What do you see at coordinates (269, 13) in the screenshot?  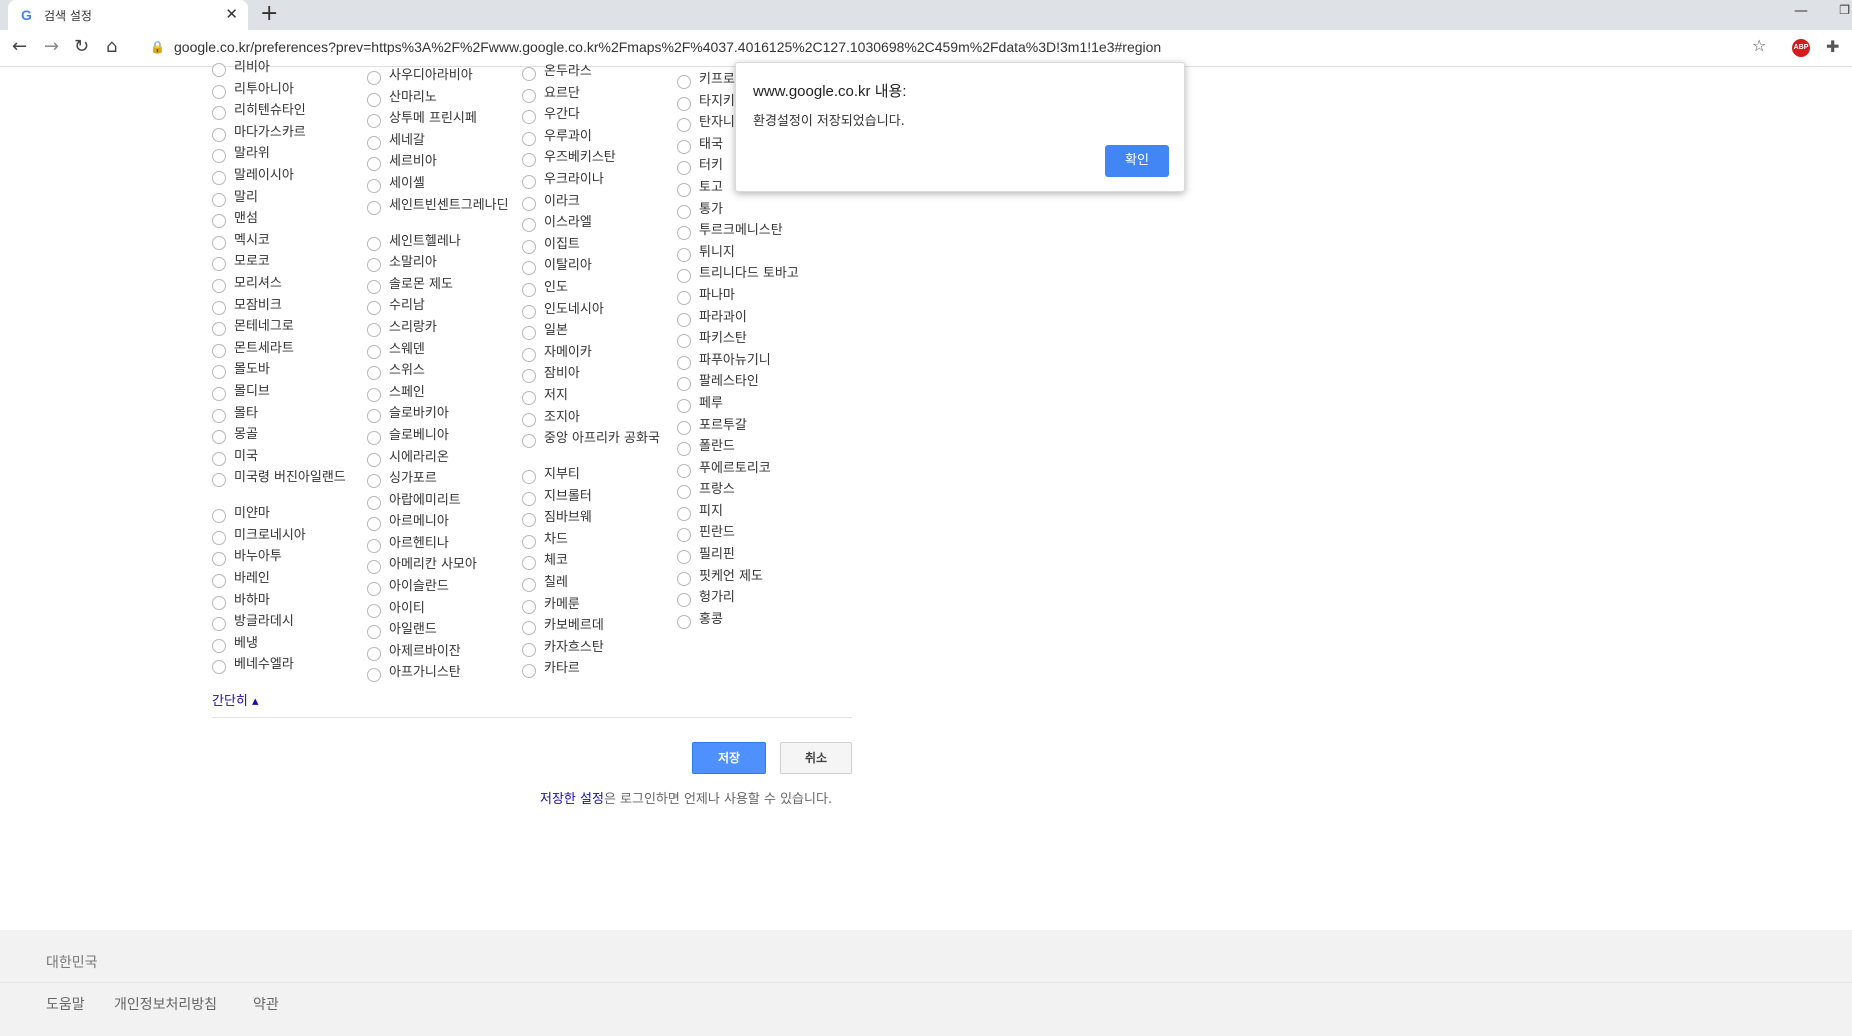 I see `new-tab-button: +` at bounding box center [269, 13].